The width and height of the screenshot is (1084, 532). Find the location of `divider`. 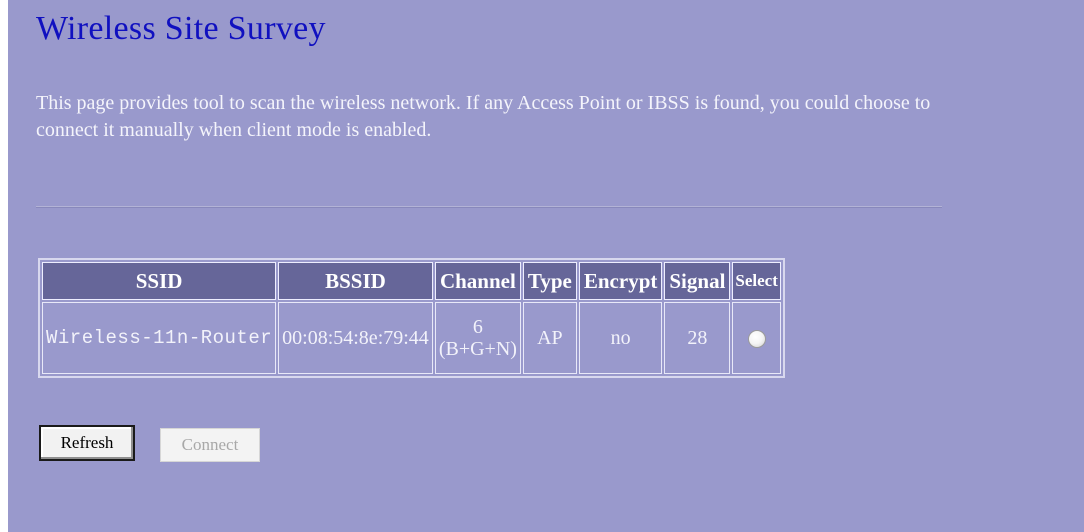

divider is located at coordinates (489, 207).